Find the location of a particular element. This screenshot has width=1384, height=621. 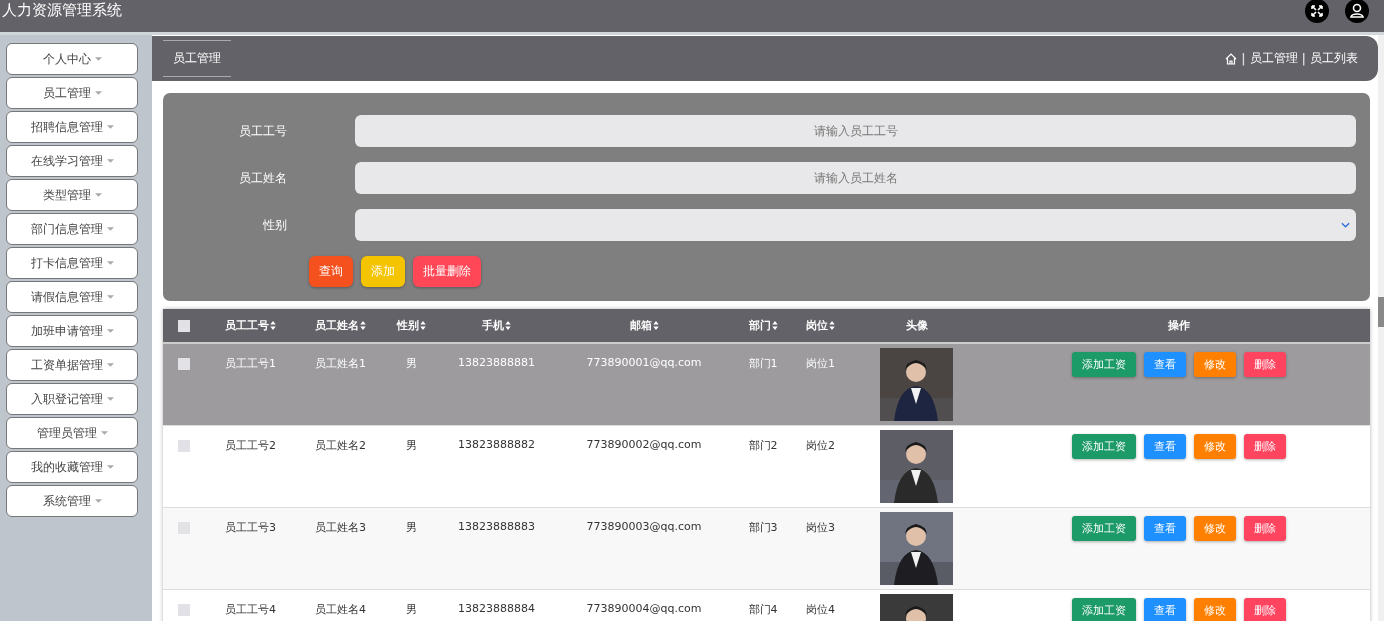

field-label: 性别 is located at coordinates (274, 225).